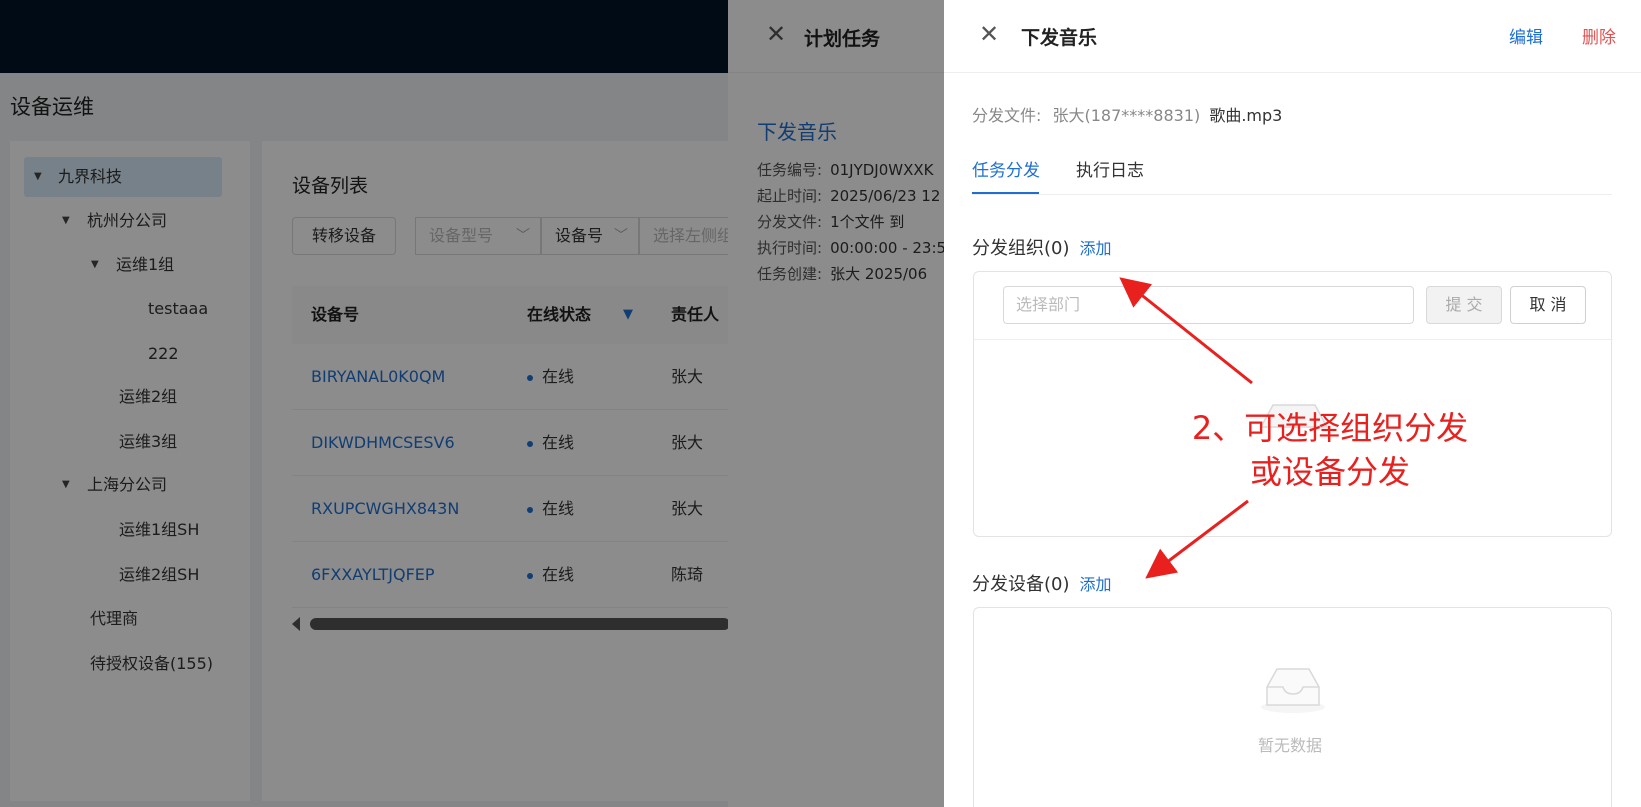  Describe the element at coordinates (1208, 305) in the screenshot. I see `department-select-input: 选择部门` at that location.